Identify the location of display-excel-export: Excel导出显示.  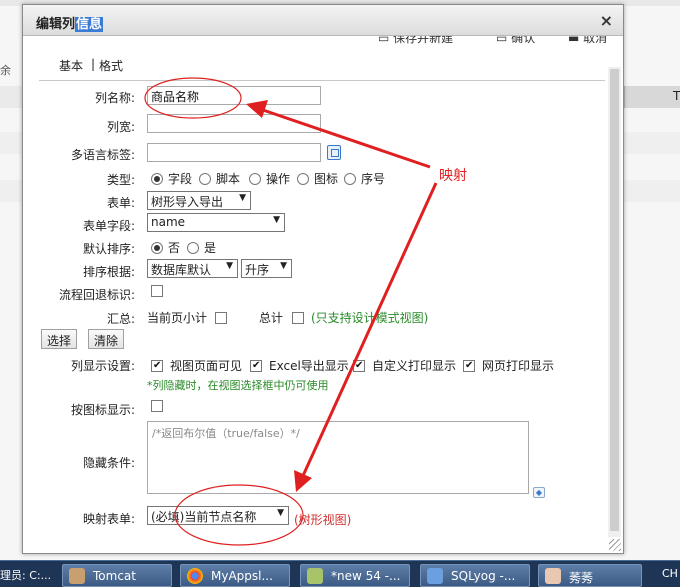
(299, 365).